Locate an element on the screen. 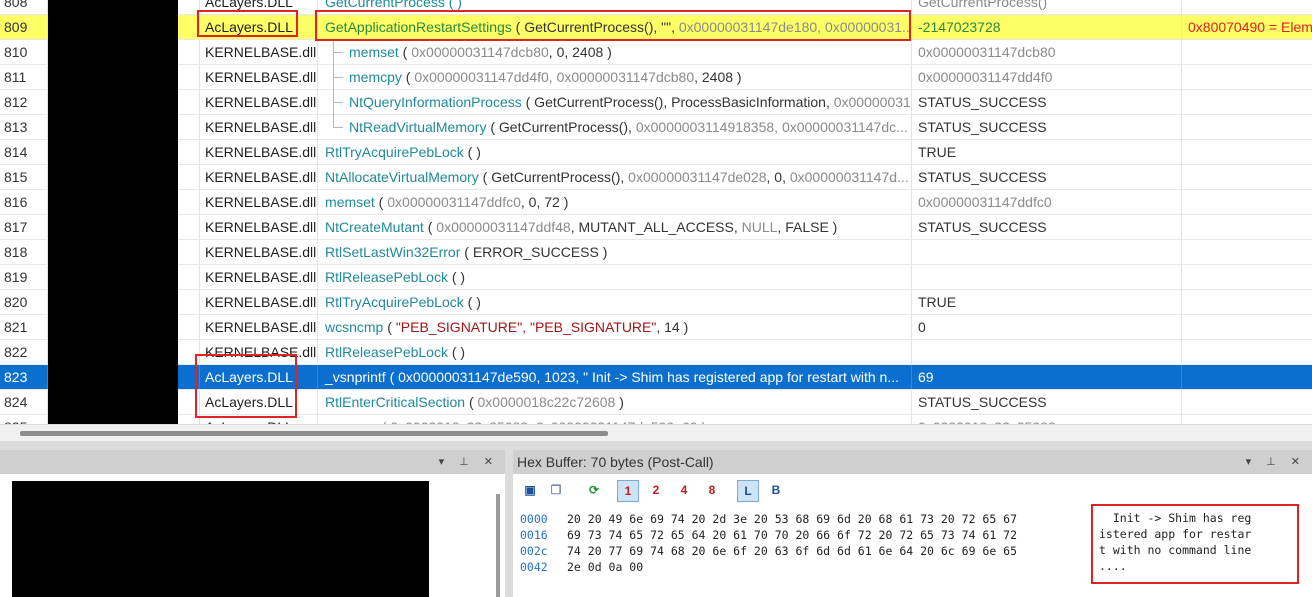 This screenshot has width=1312, height=597. byte-2-button: 2 is located at coordinates (656, 491).